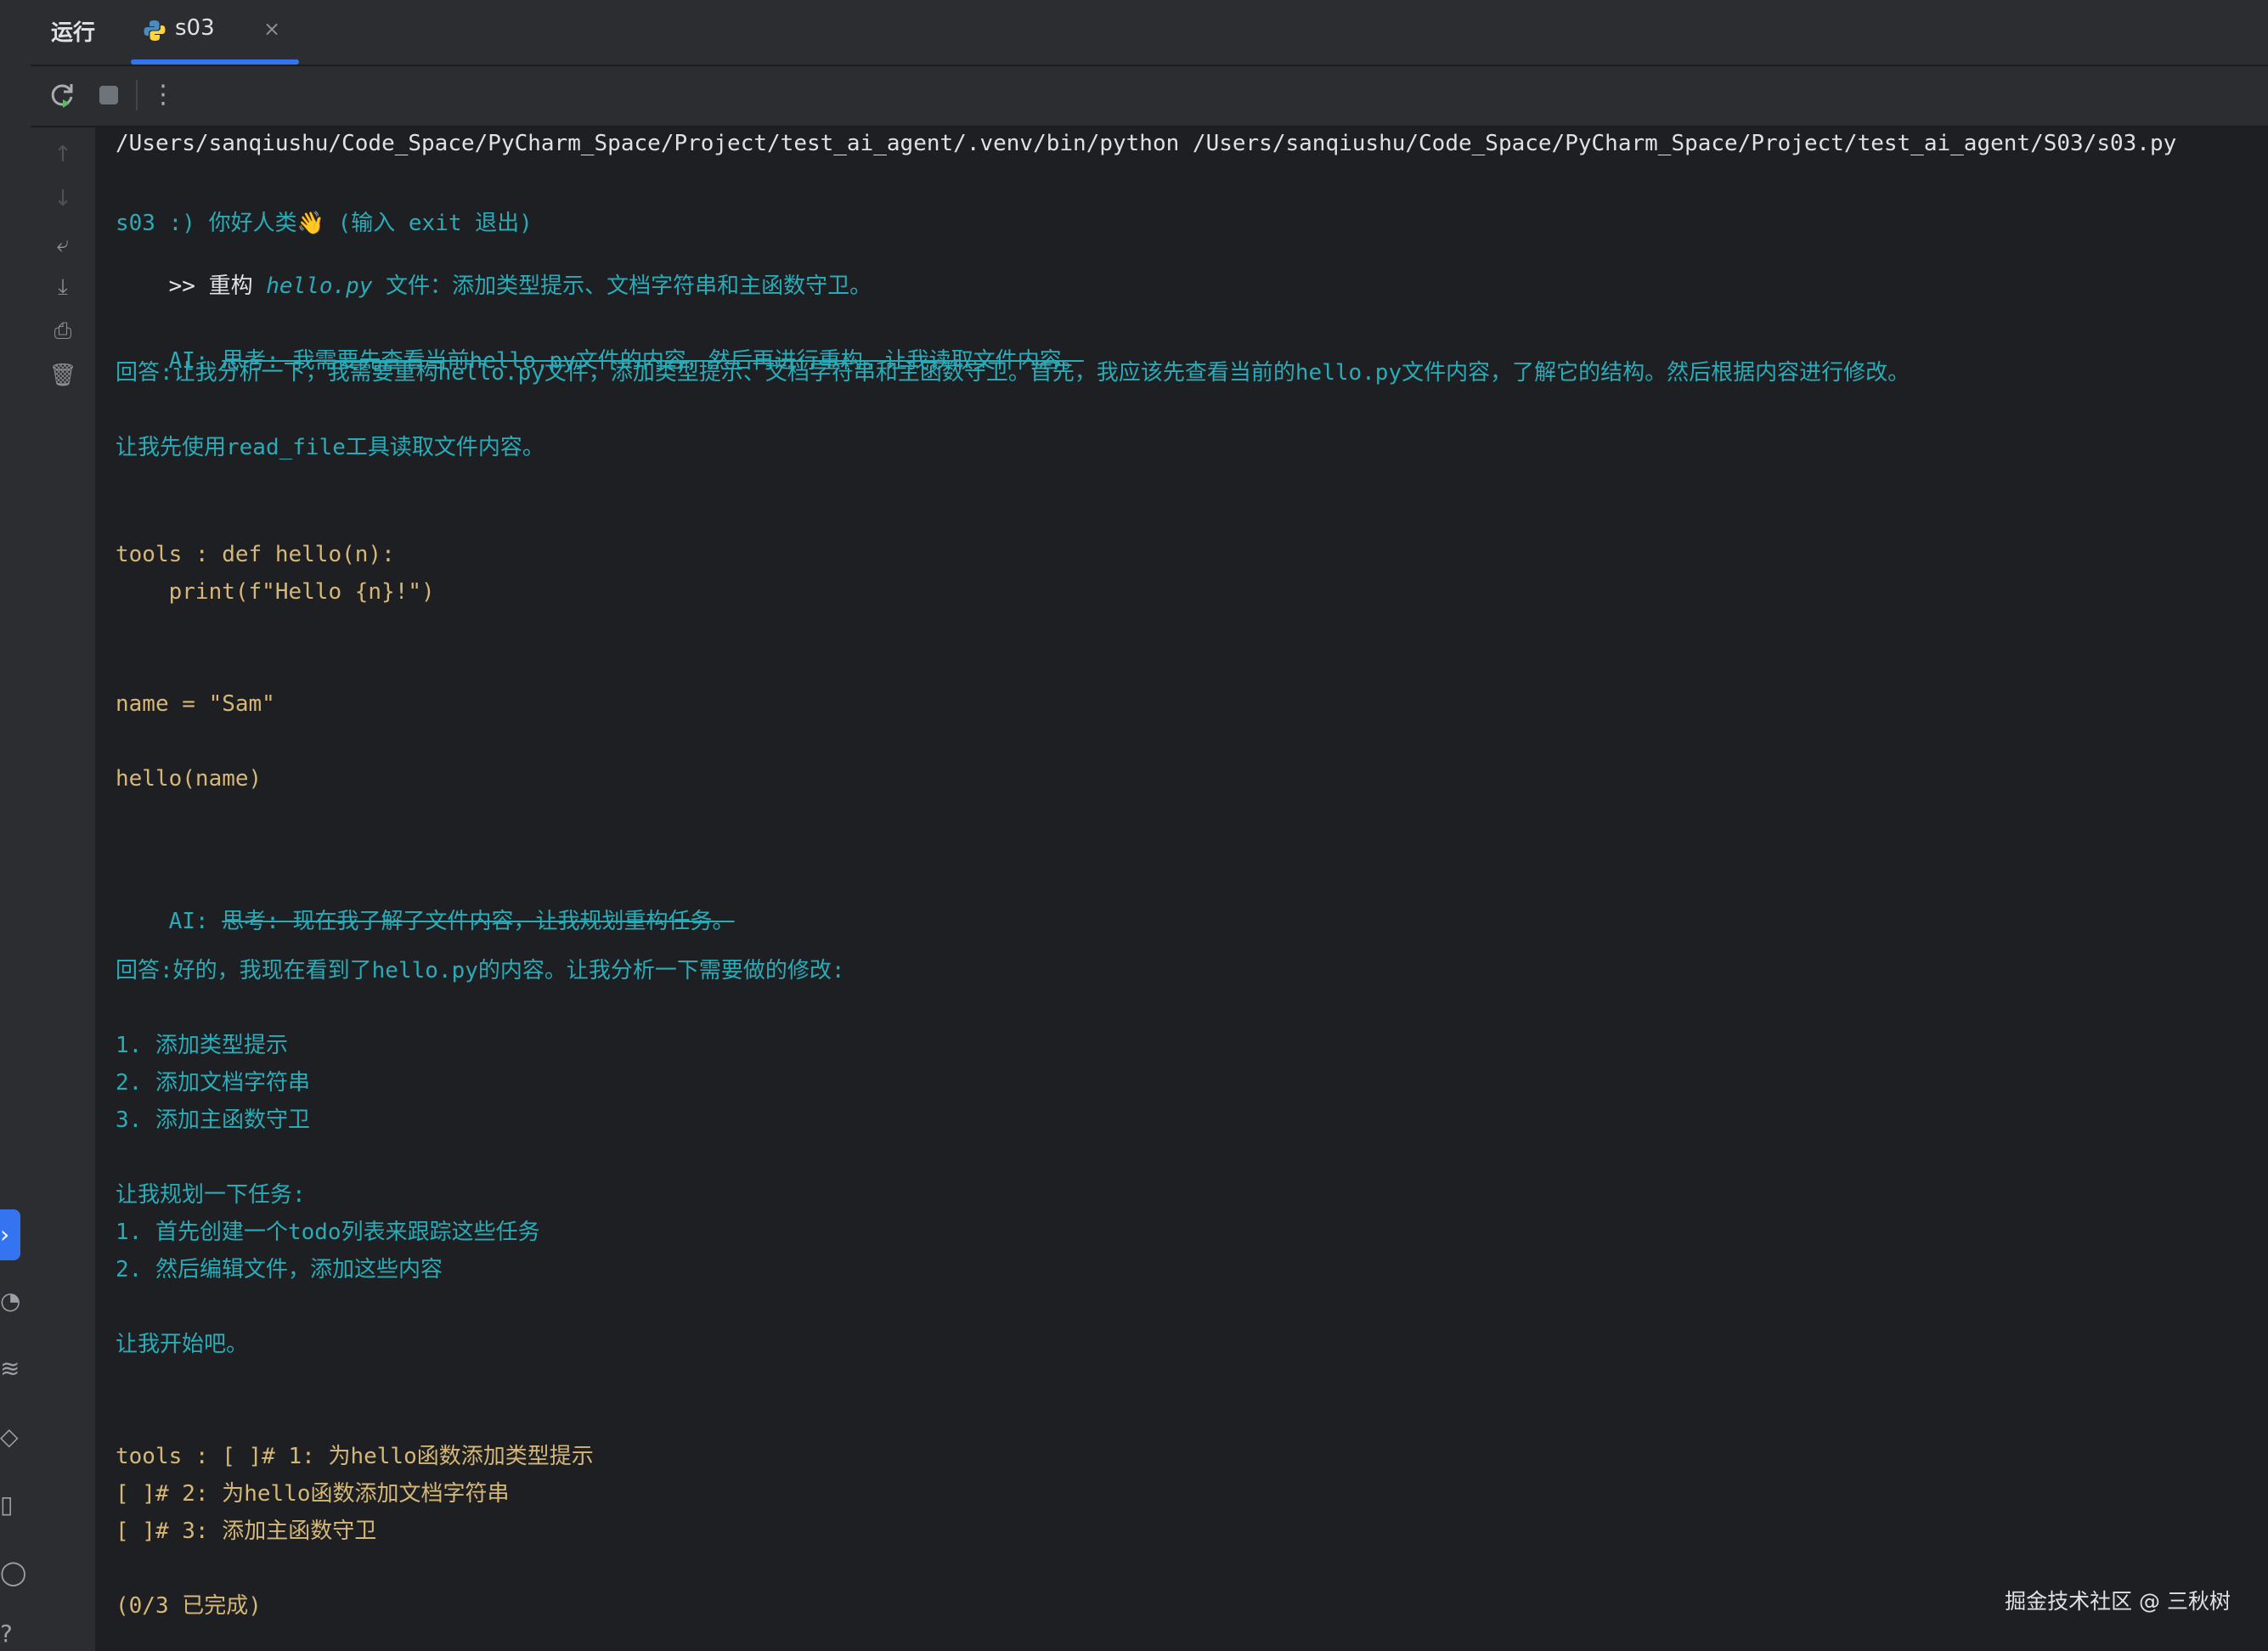 The width and height of the screenshot is (2268, 1651). What do you see at coordinates (163, 95) in the screenshot?
I see `more-vertical-icon: ⋮` at bounding box center [163, 95].